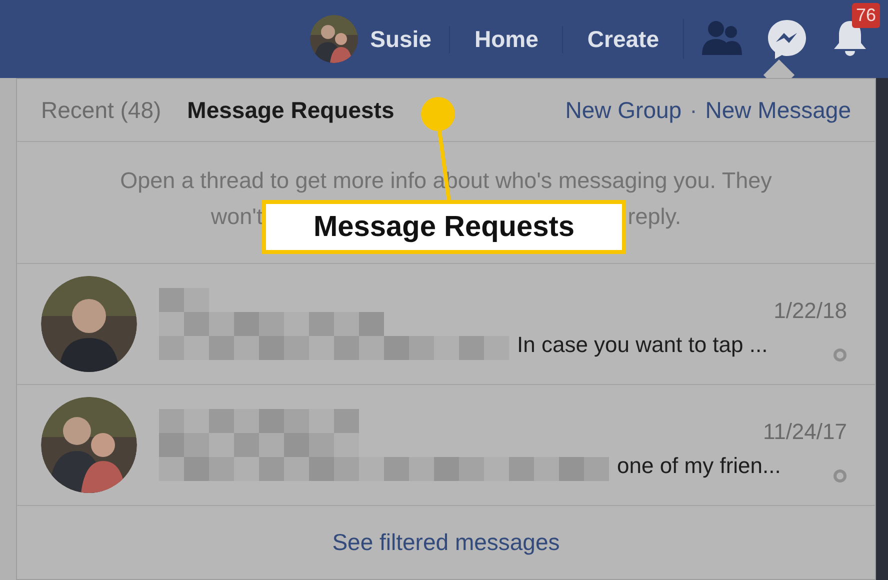 Image resolution: width=888 pixels, height=580 pixels. I want to click on action-link: New Group, so click(623, 110).